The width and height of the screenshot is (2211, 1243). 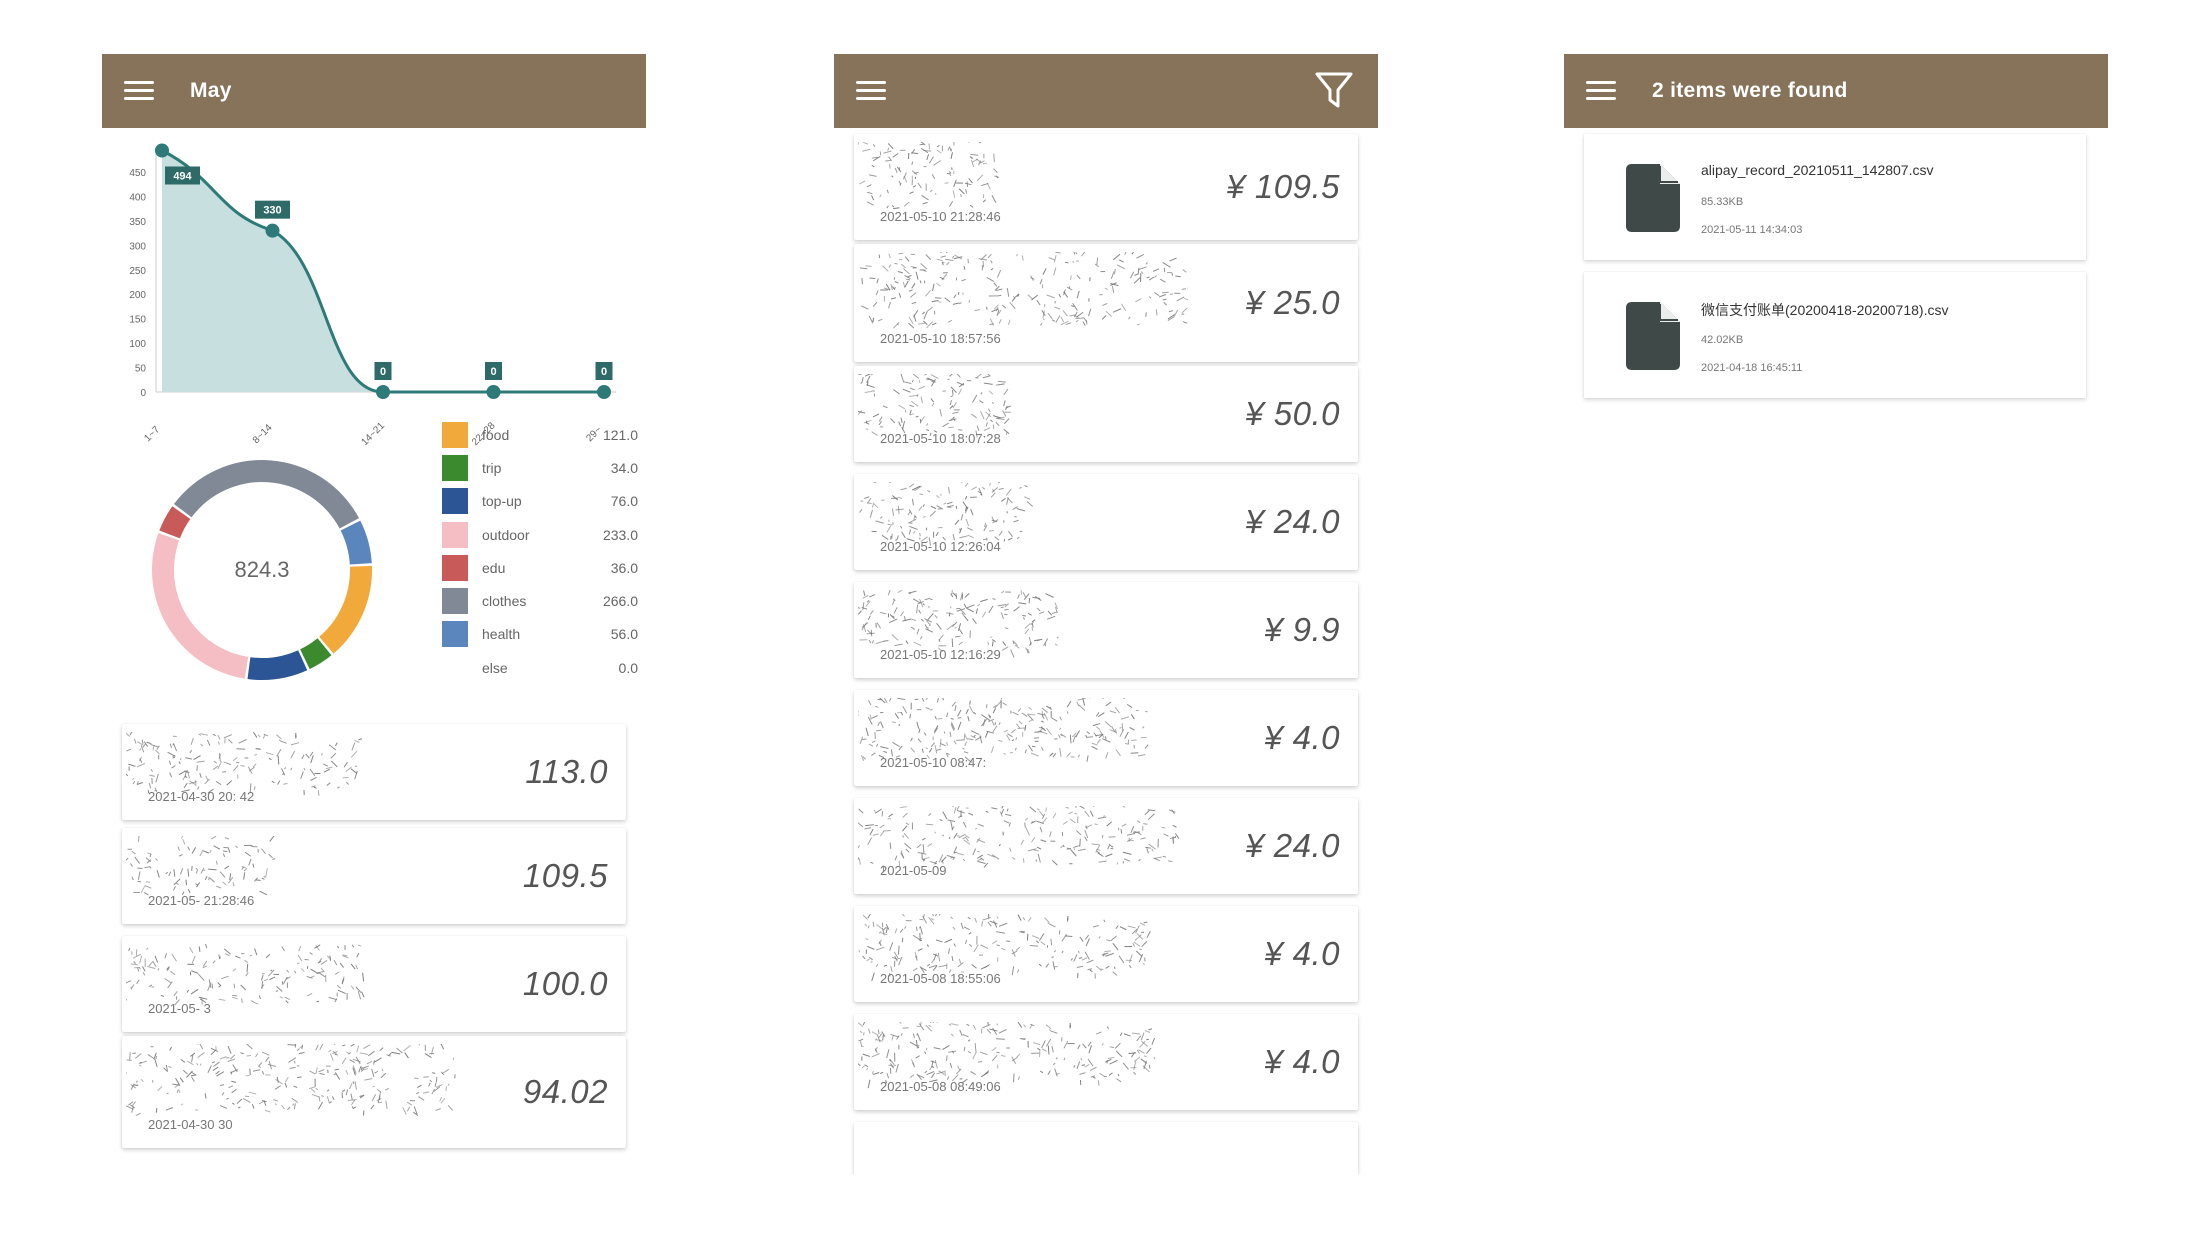 I want to click on record-amount: ¥ 50.0, so click(x=1292, y=413).